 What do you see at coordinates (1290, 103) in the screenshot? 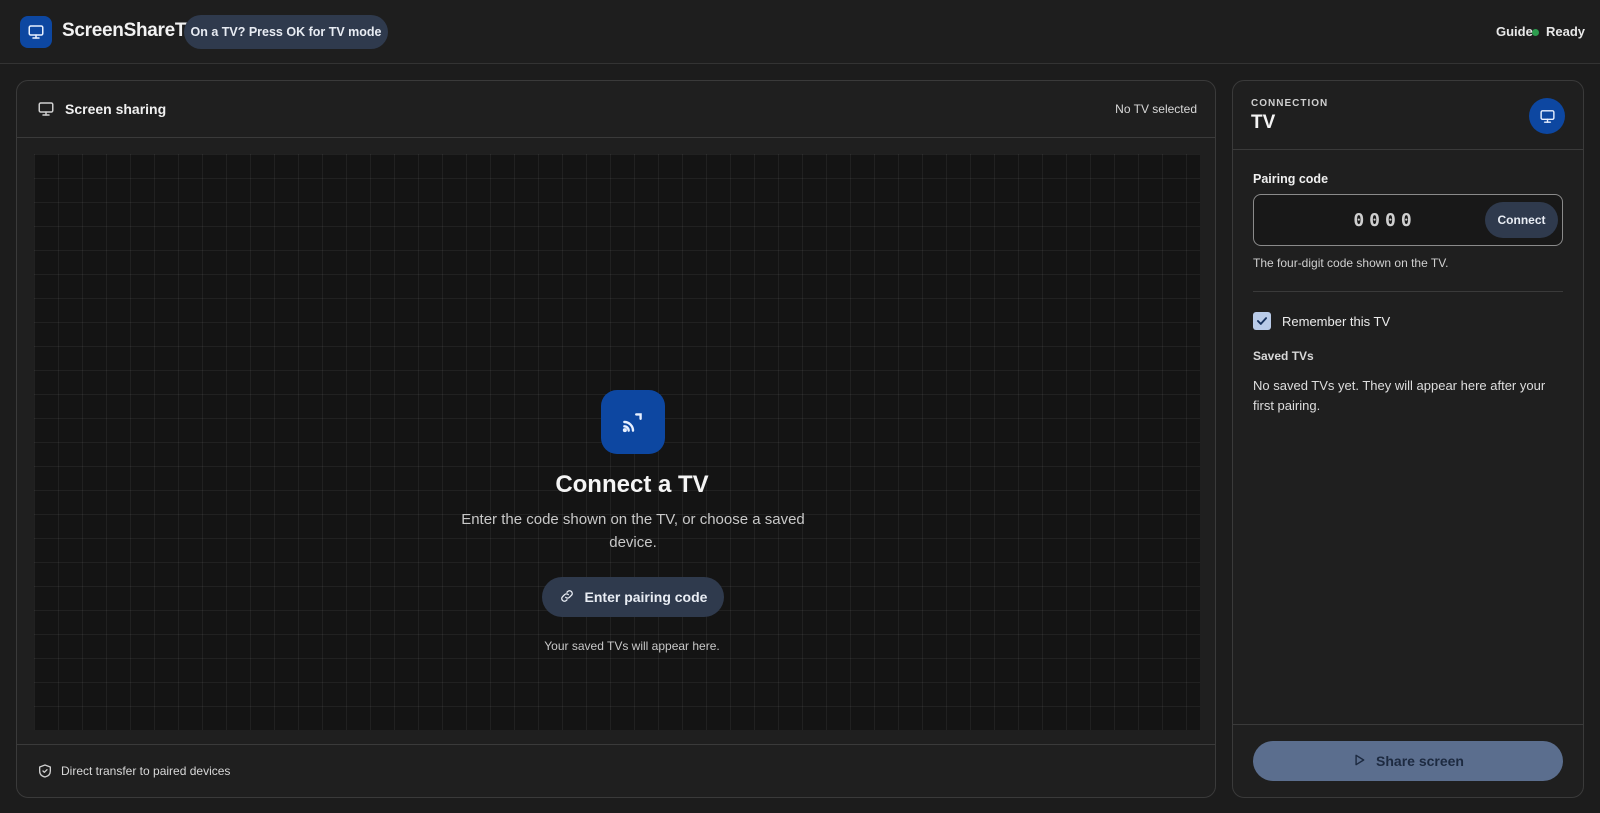
I see `connection-kicker: CONNECTION` at bounding box center [1290, 103].